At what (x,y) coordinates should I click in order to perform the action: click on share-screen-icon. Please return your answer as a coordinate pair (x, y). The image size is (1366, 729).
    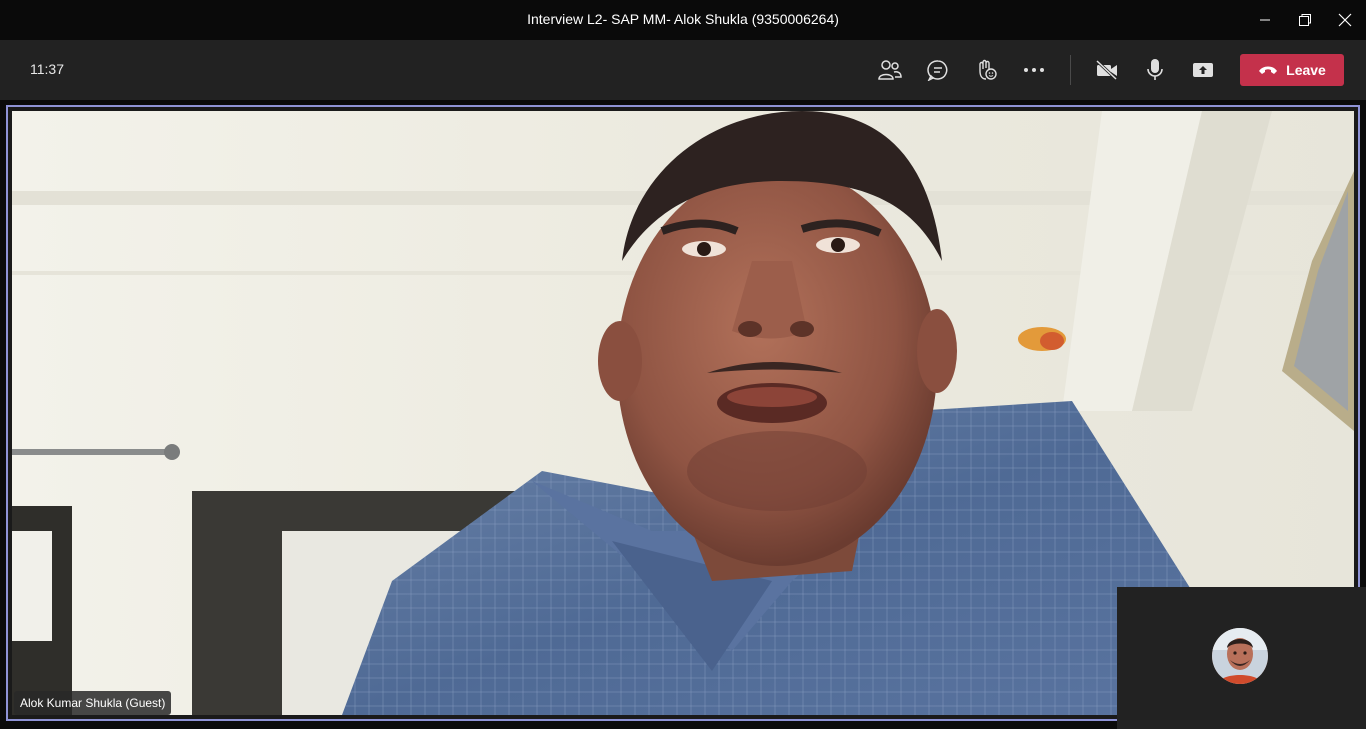
    Looking at the image, I should click on (1203, 70).